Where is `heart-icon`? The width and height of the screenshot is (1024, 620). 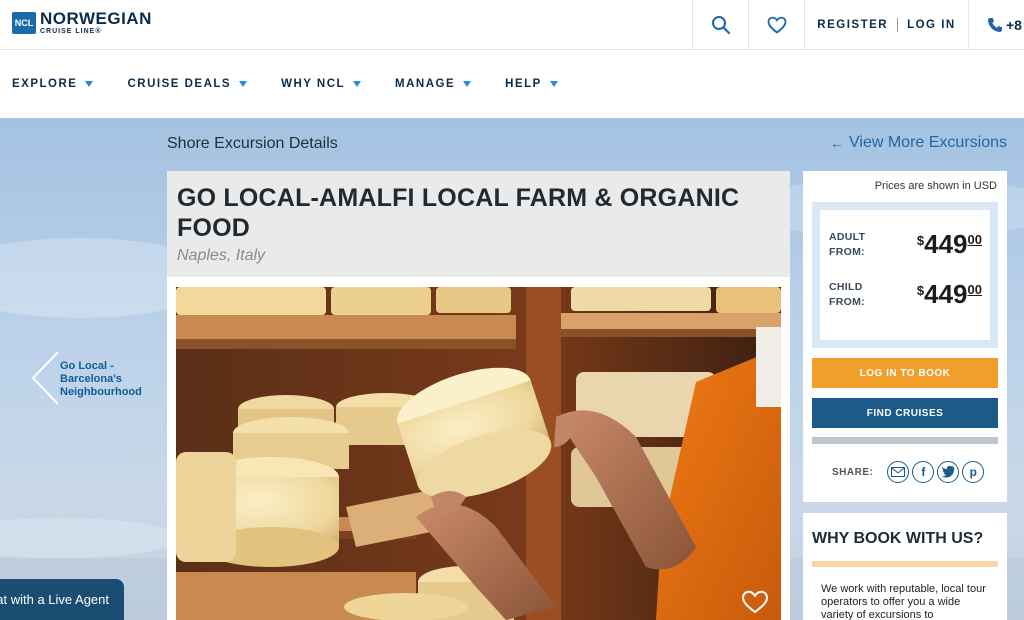 heart-icon is located at coordinates (776, 25).